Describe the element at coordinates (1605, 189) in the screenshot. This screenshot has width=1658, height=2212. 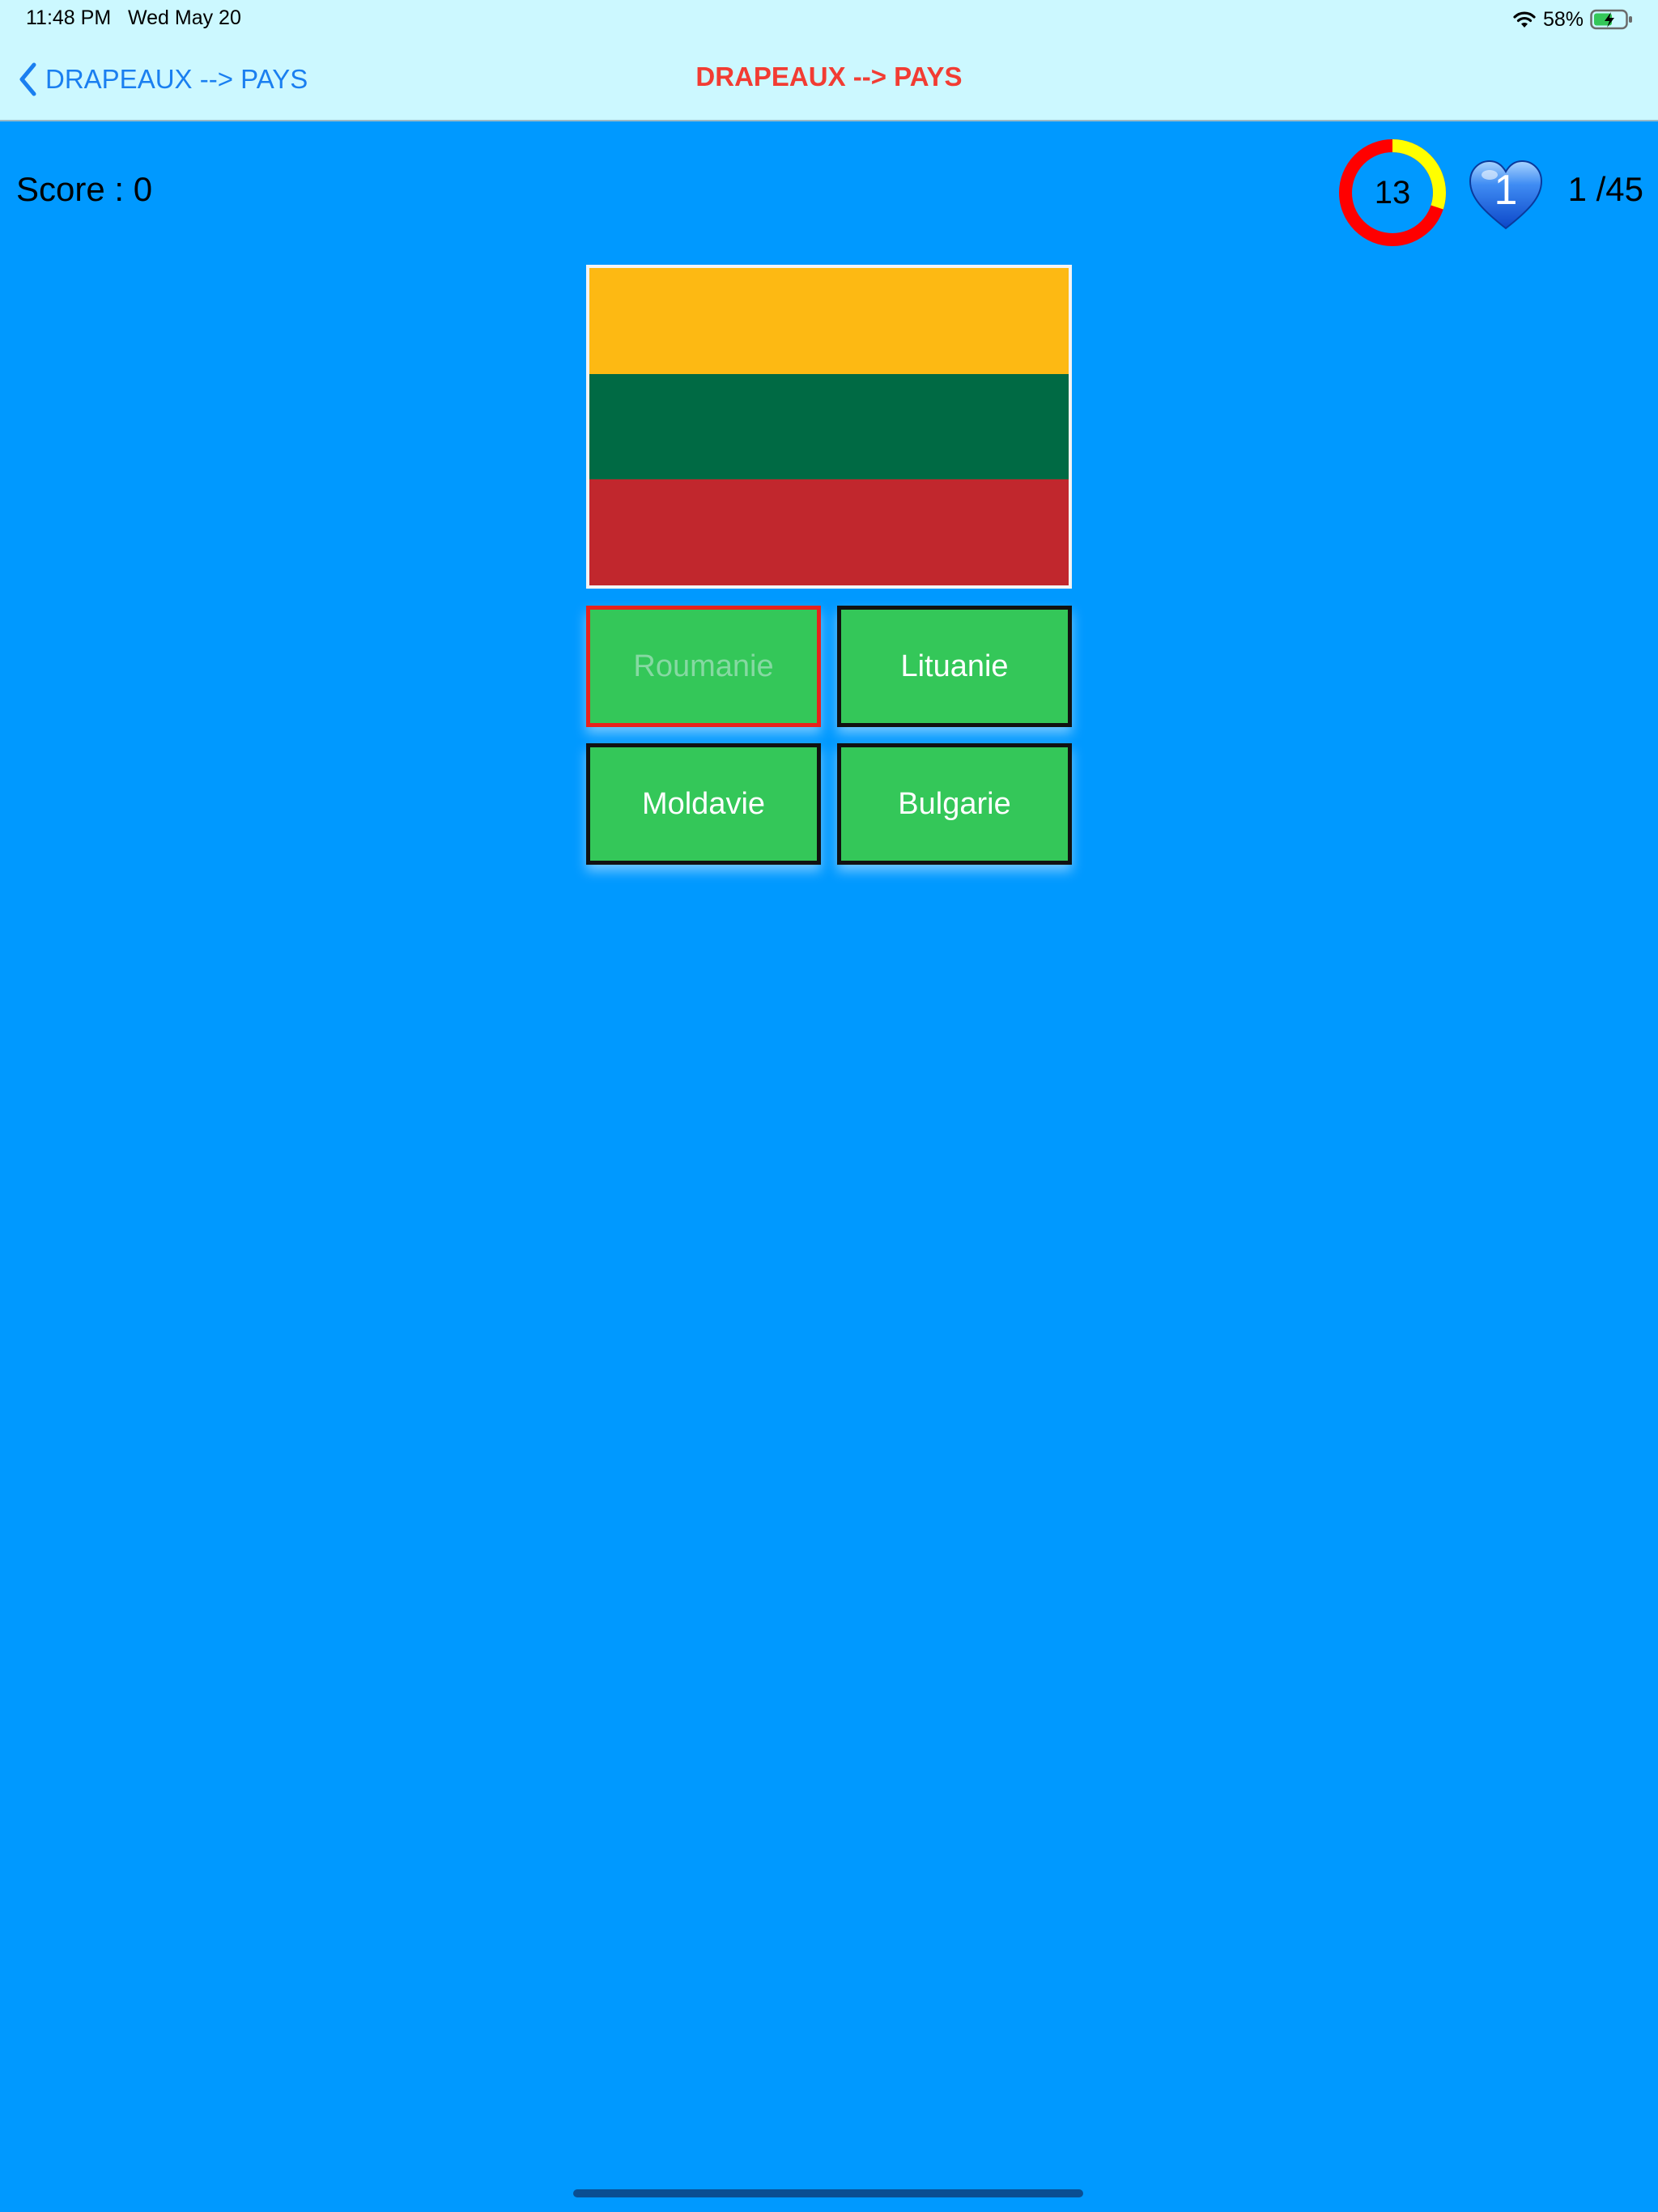
I see `question-counter: 1 /45` at that location.